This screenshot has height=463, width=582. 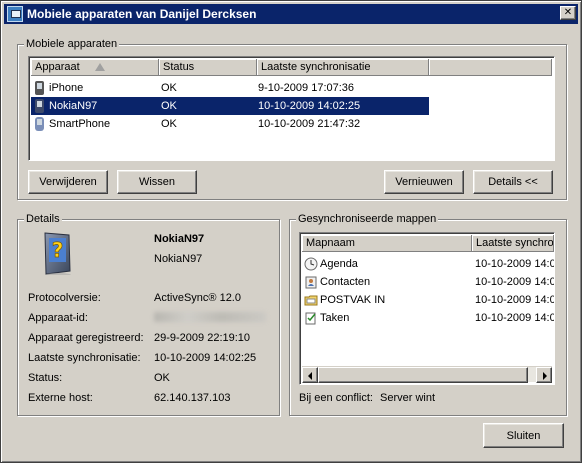 I want to click on device-last-sync: 10-10-2009 14:02:25, so click(x=309, y=106).